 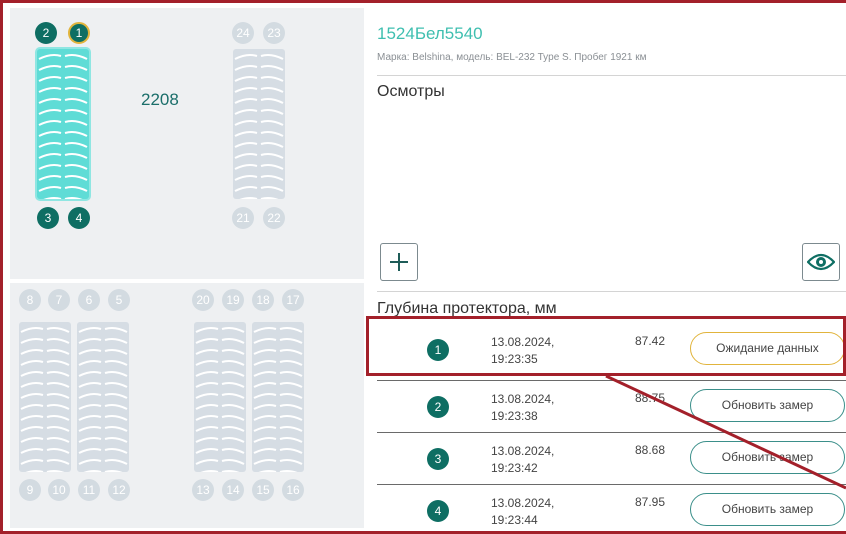 I want to click on tire-number-21: 21, so click(x=243, y=218).